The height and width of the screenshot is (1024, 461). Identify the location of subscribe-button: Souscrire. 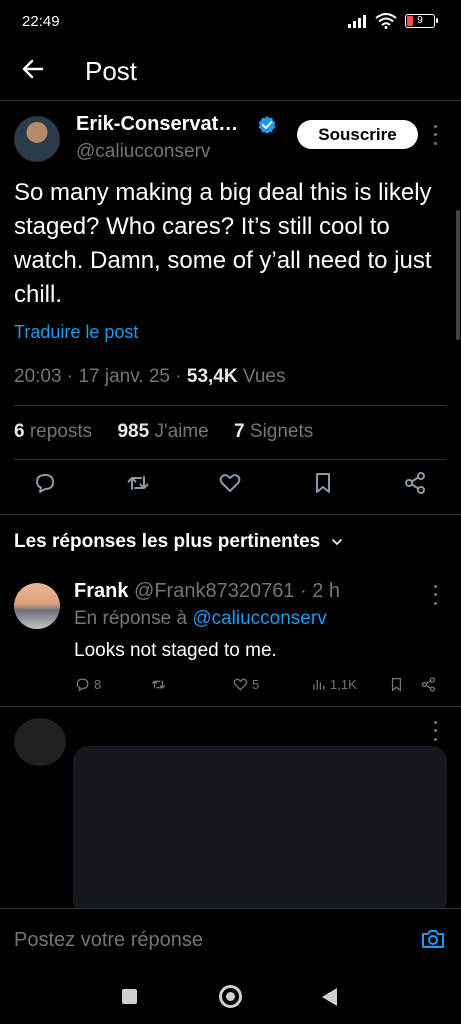
(357, 134).